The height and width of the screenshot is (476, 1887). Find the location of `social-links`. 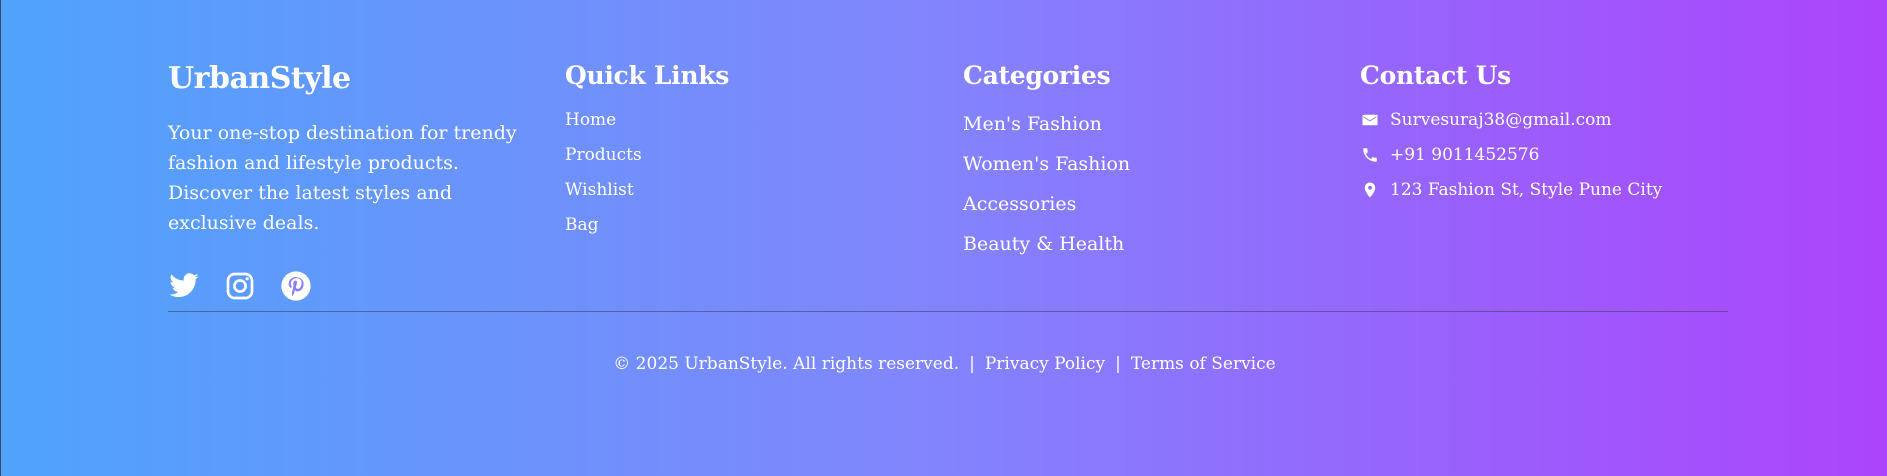

social-links is located at coordinates (353, 286).